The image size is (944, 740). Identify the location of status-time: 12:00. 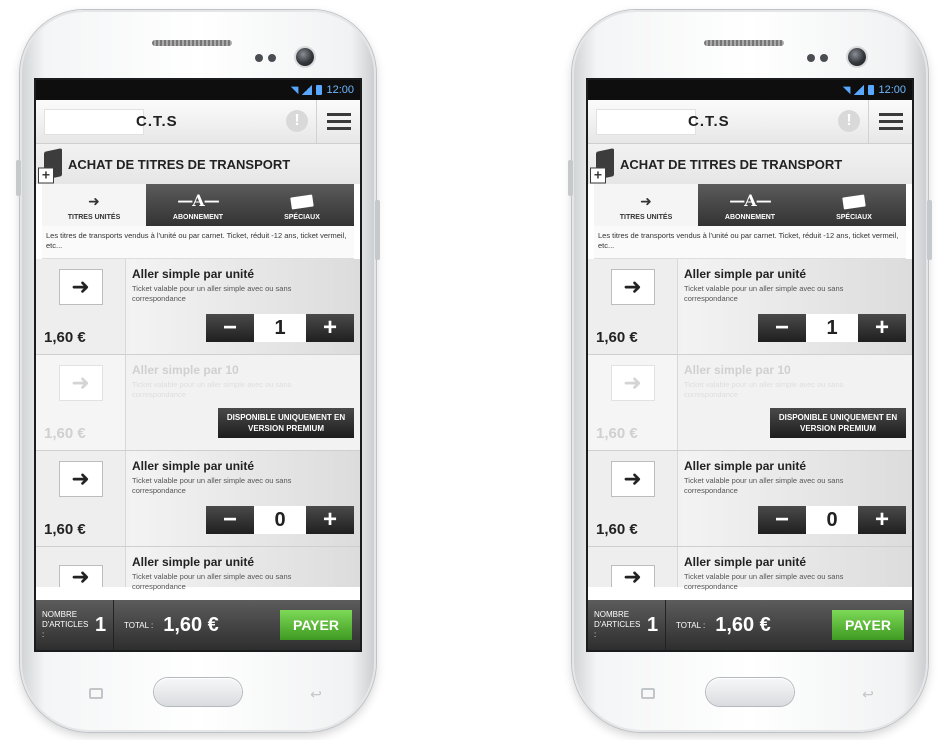
(340, 90).